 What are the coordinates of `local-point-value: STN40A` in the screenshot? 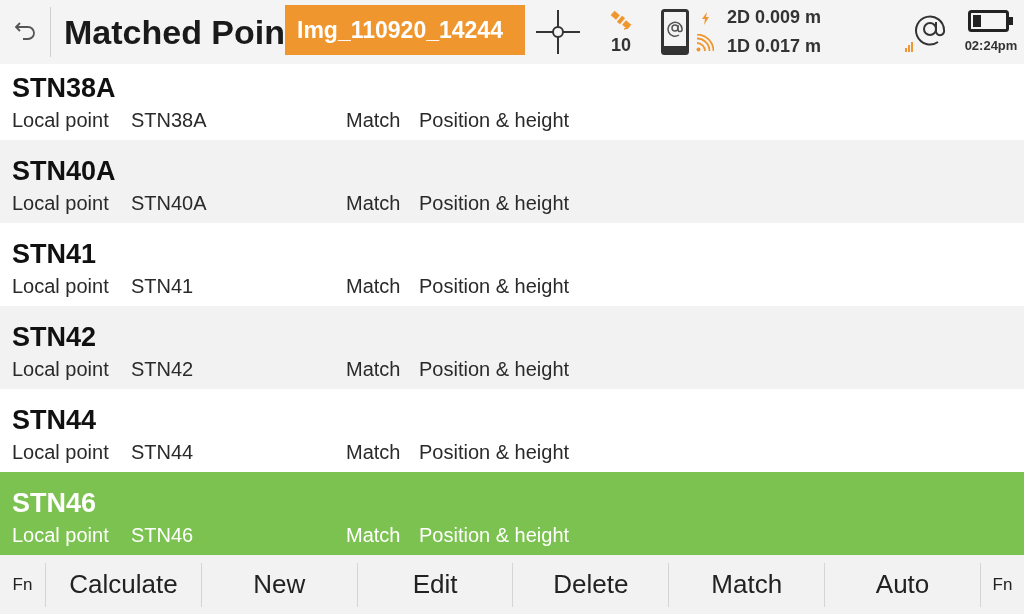 It's located at (169, 203).